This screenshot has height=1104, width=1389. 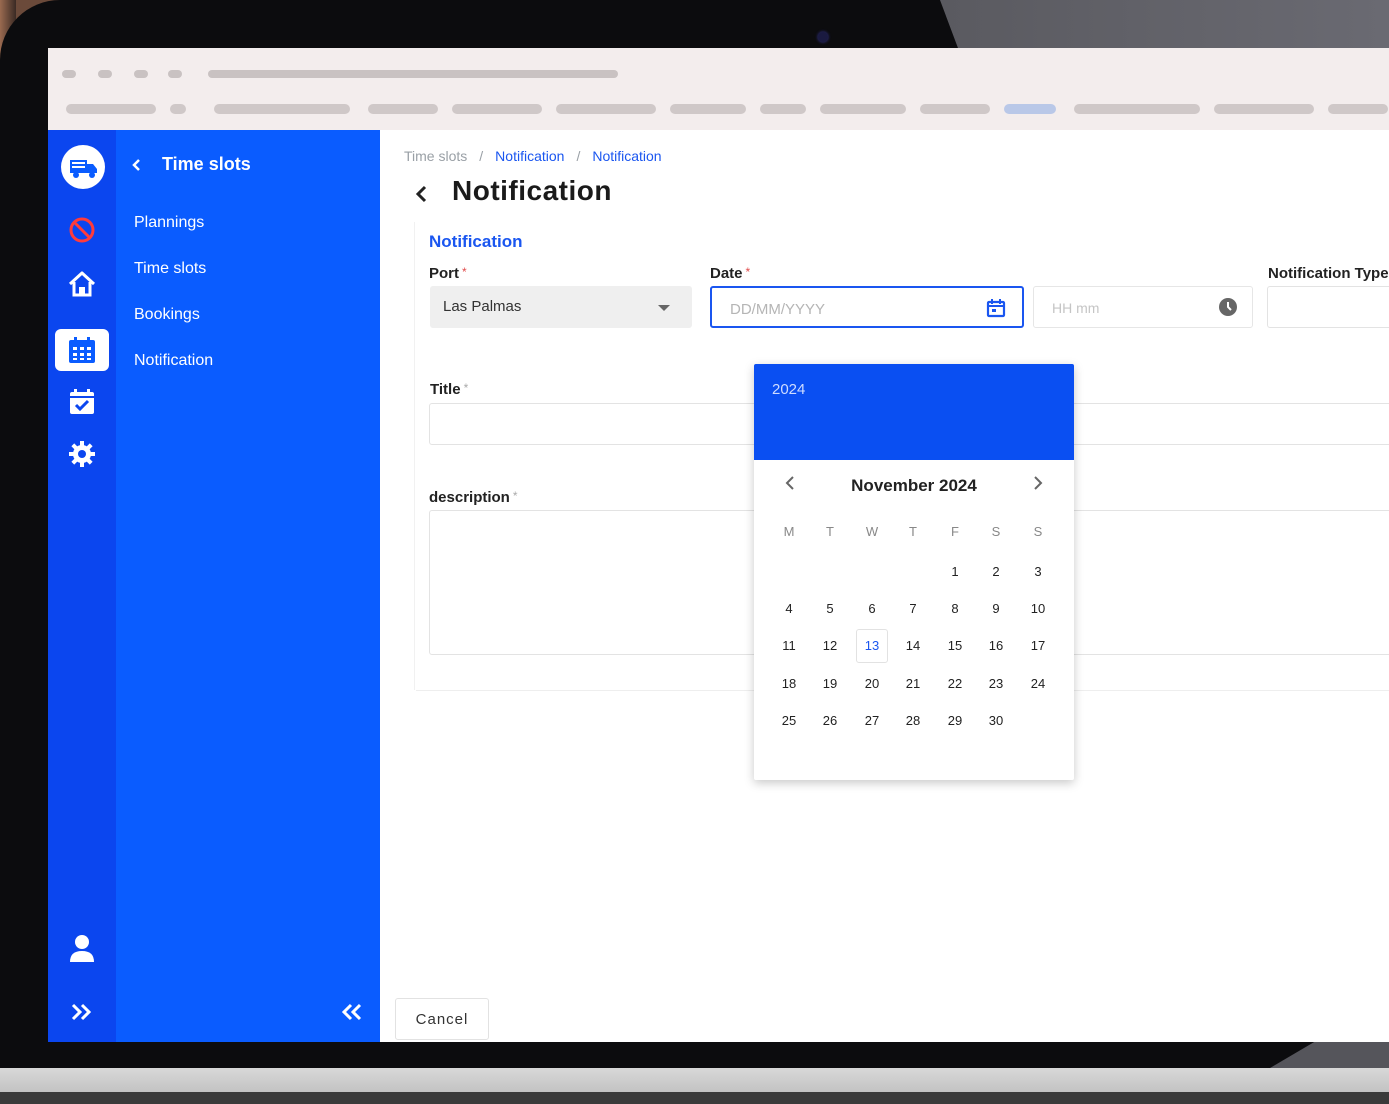 I want to click on home-browser-icon, so click(x=175, y=74).